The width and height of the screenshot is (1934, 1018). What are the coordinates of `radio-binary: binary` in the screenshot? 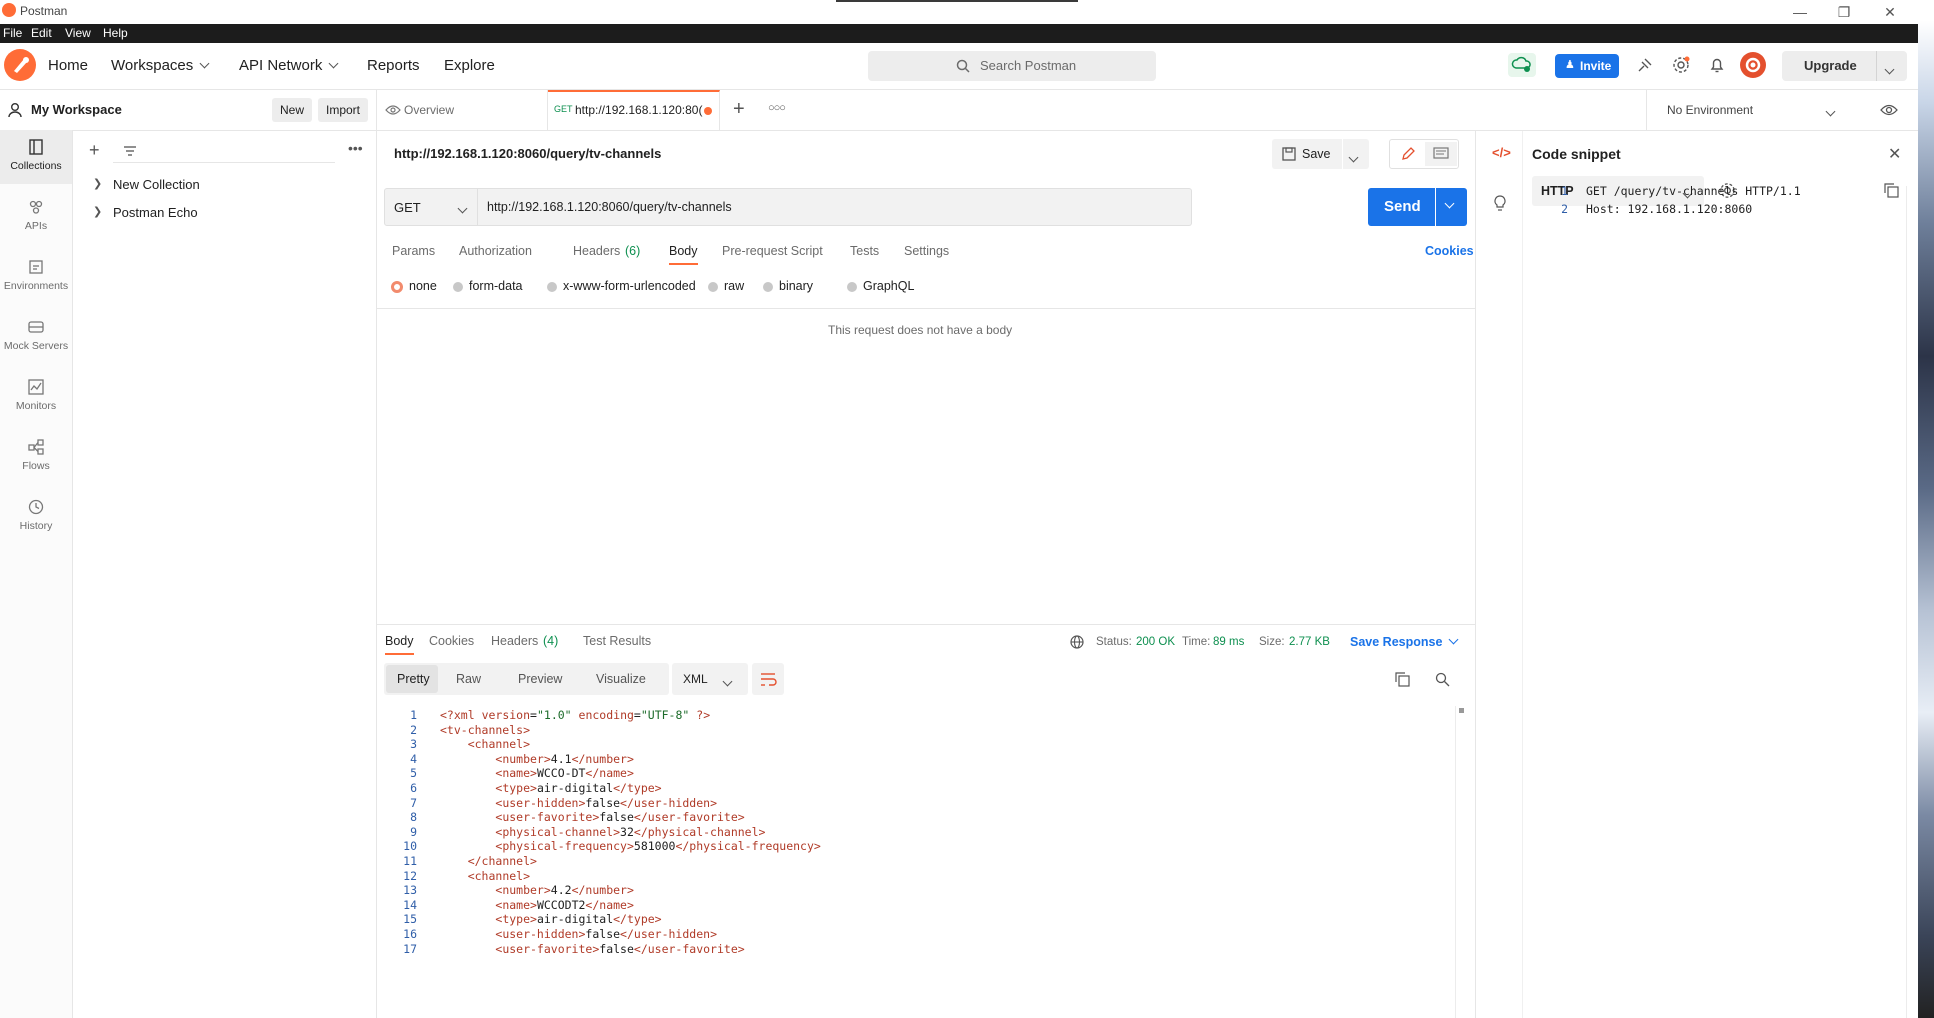 It's located at (788, 286).